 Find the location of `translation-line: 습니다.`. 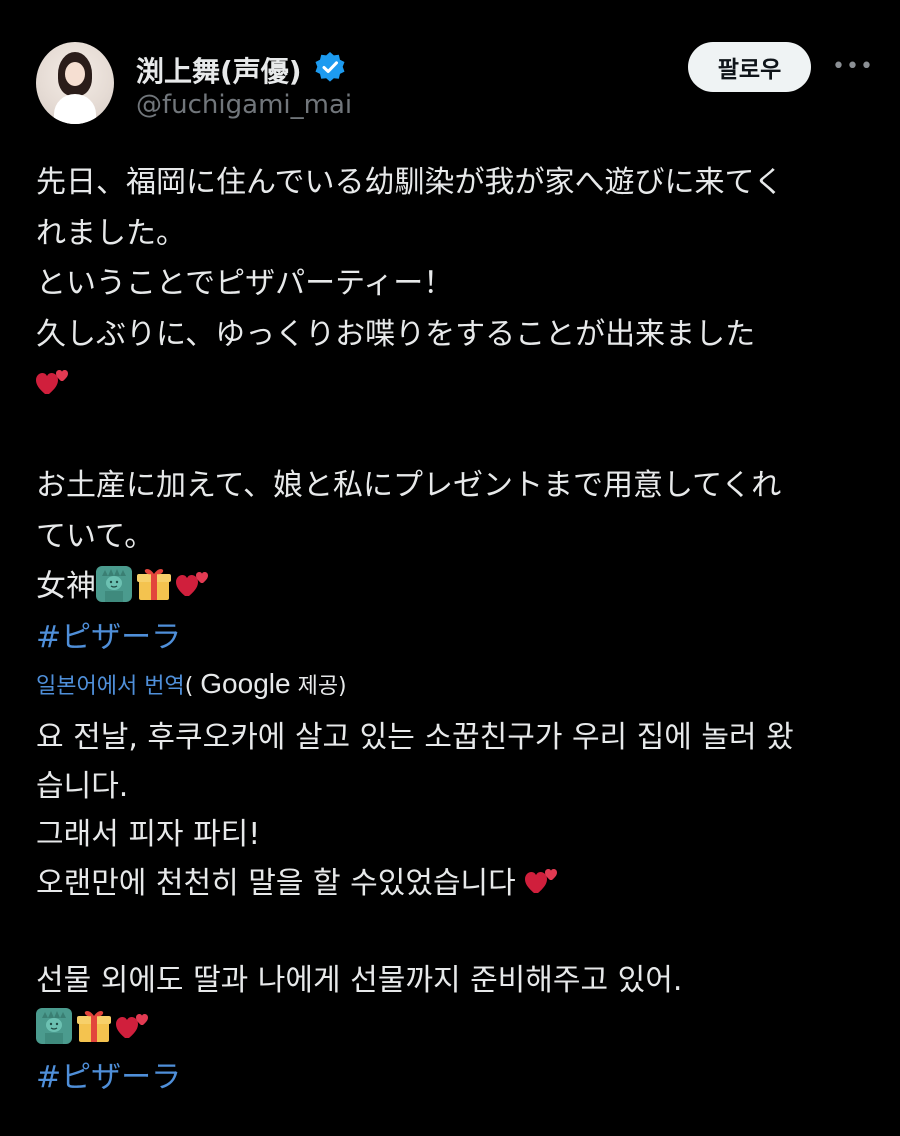

translation-line: 습니다. is located at coordinates (82, 786).